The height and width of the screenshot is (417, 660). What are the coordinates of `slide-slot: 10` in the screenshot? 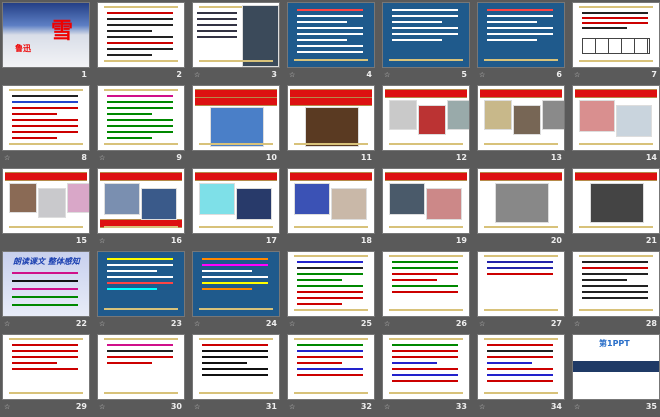 It's located at (236, 127).